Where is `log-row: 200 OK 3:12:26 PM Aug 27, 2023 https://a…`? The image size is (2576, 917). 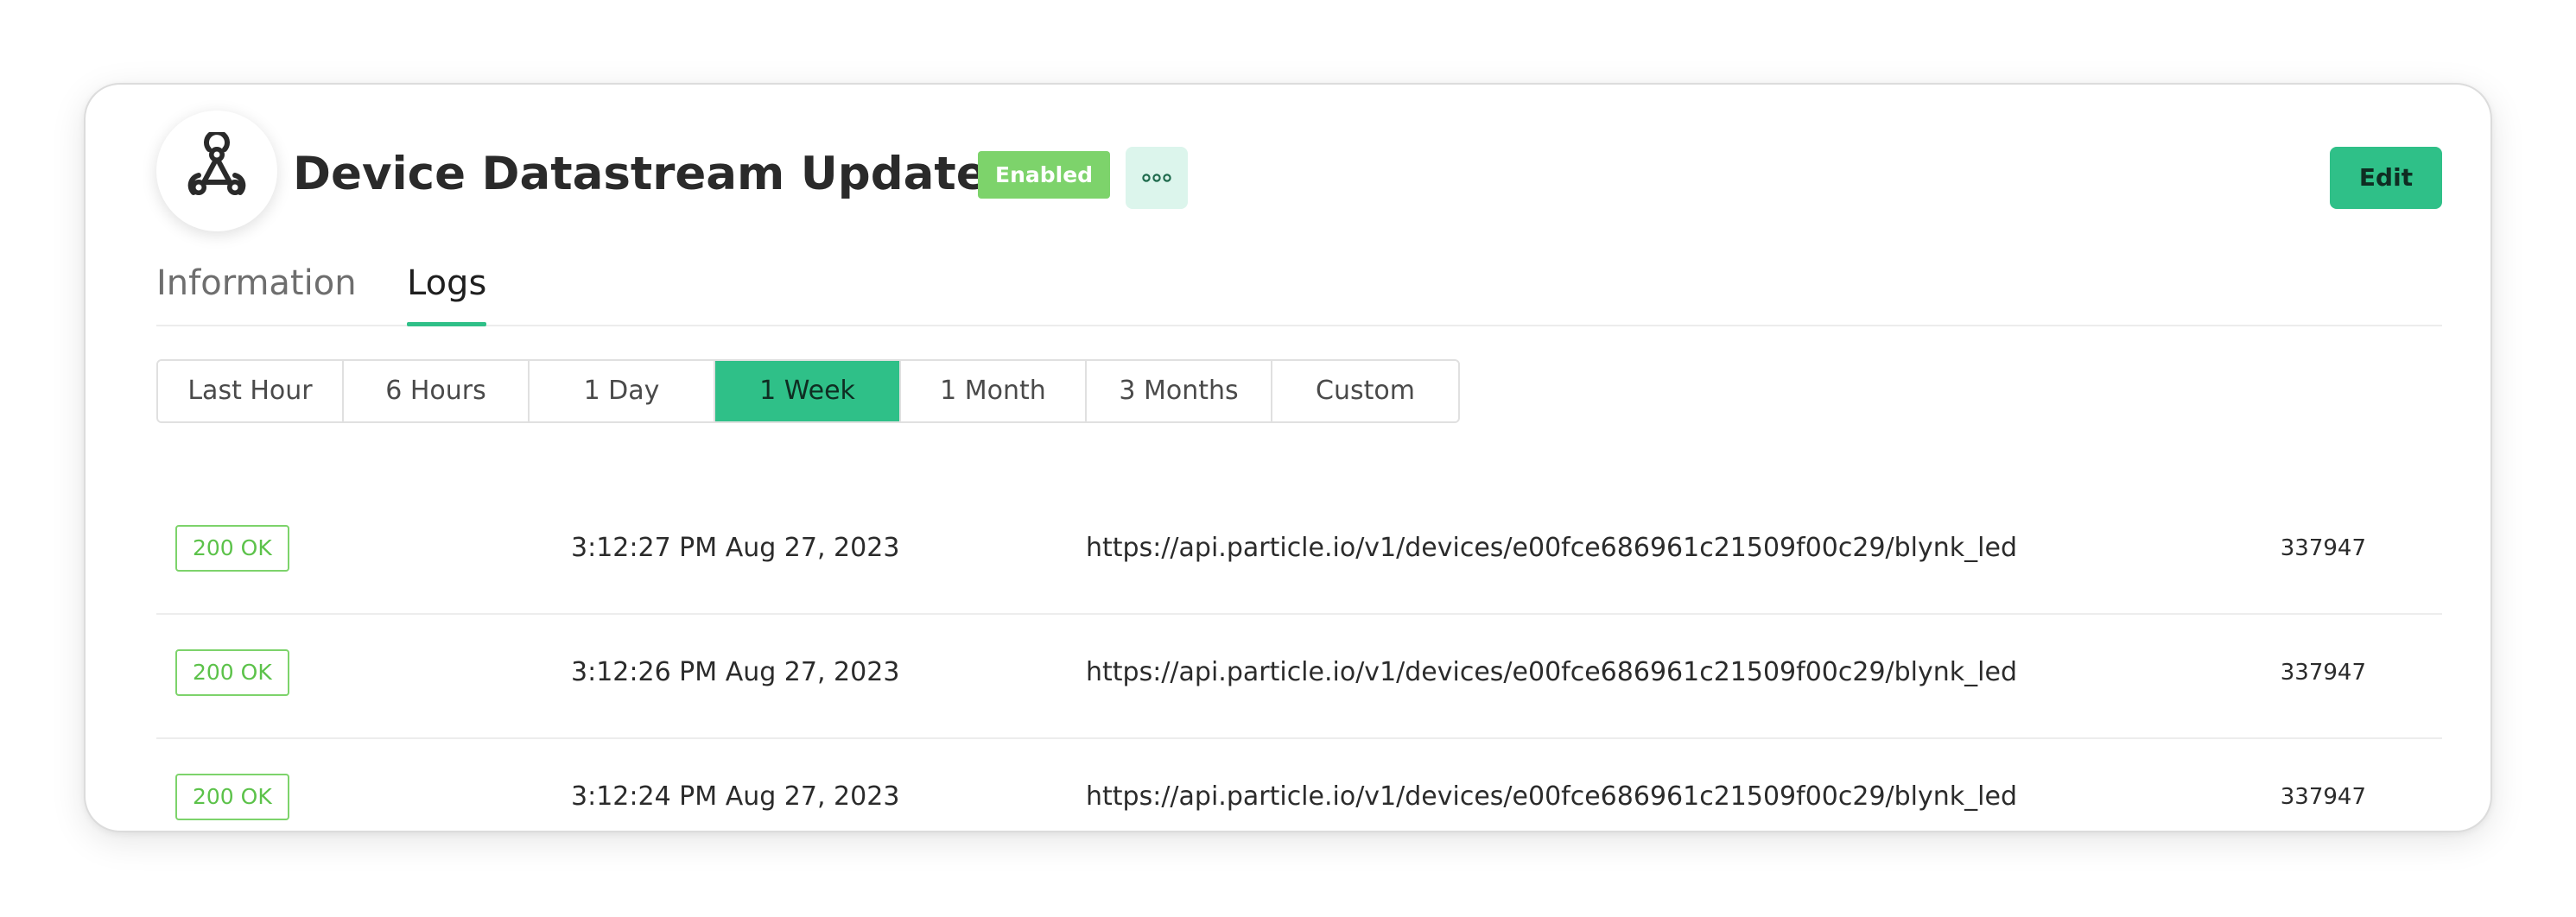
log-row: 200 OK 3:12:26 PM Aug 27, 2023 https://a… is located at coordinates (1299, 677).